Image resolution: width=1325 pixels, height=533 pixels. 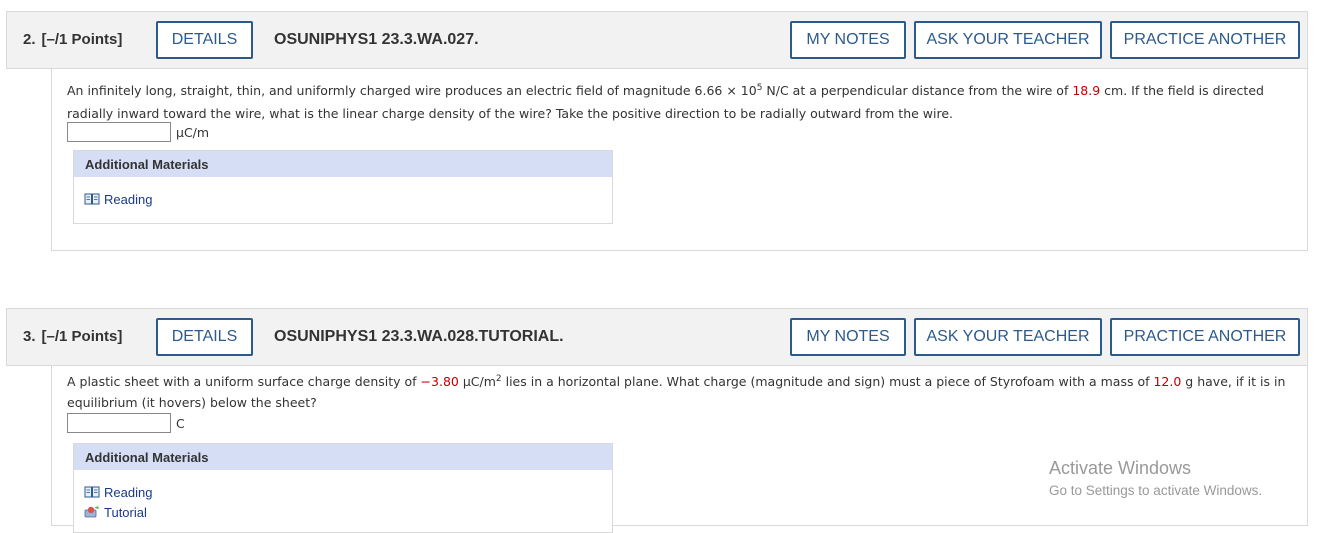 What do you see at coordinates (419, 336) in the screenshot?
I see `question-code: OSUNIPHYS1 23.3.WA.028.TUTORIAL.` at bounding box center [419, 336].